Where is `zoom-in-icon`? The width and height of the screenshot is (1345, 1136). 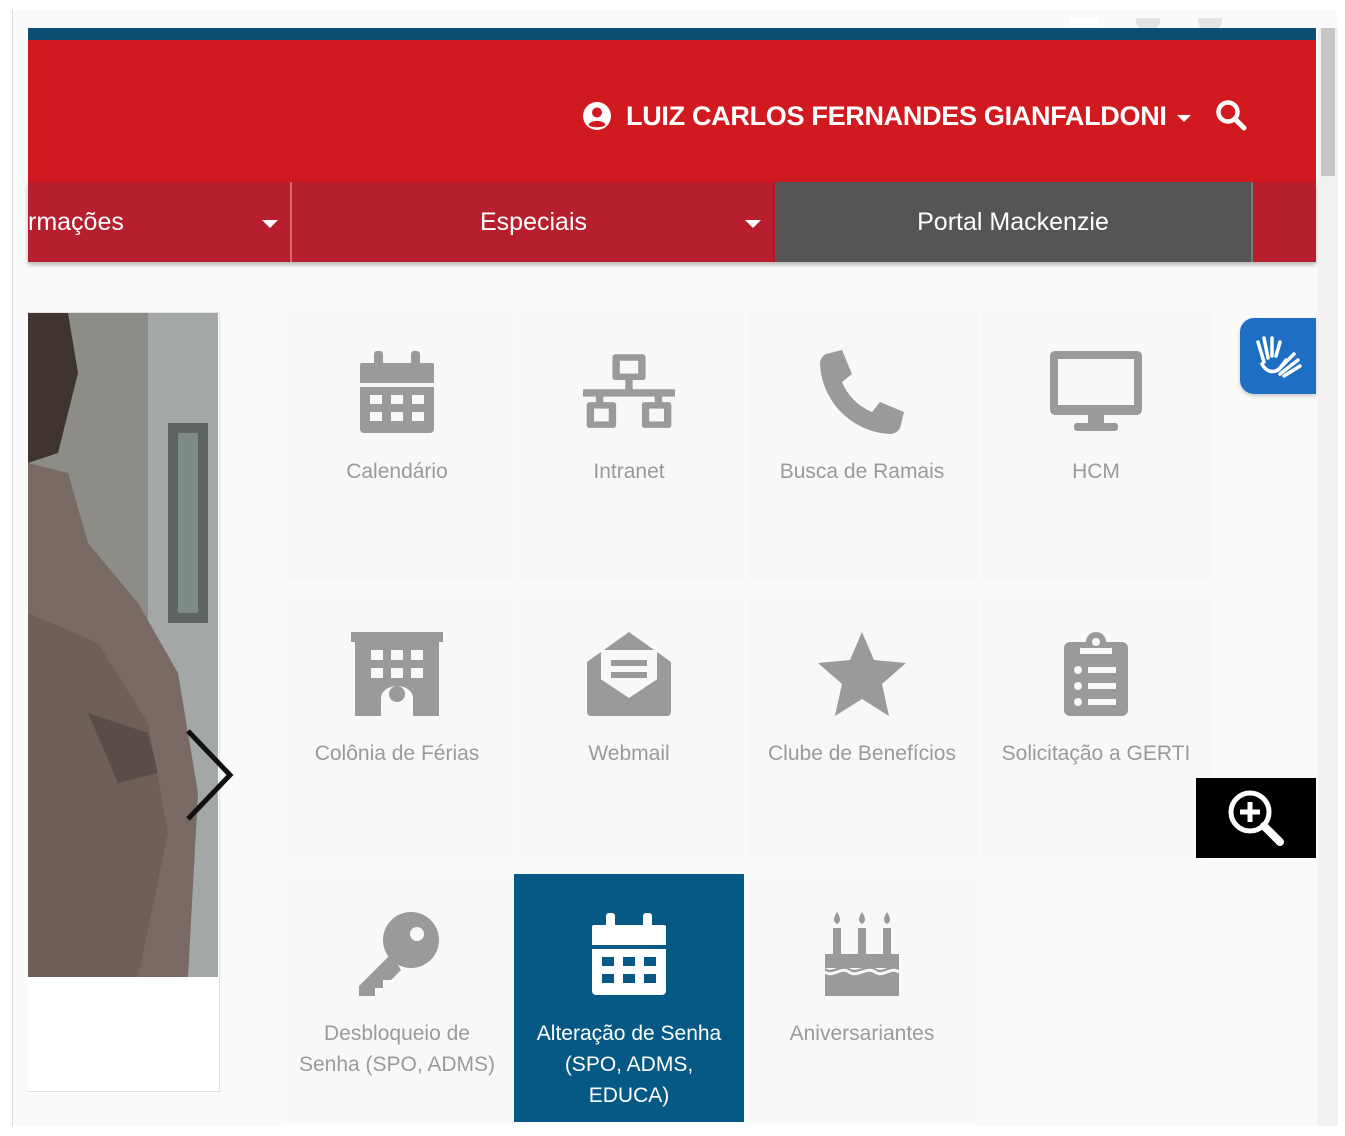 zoom-in-icon is located at coordinates (1256, 818).